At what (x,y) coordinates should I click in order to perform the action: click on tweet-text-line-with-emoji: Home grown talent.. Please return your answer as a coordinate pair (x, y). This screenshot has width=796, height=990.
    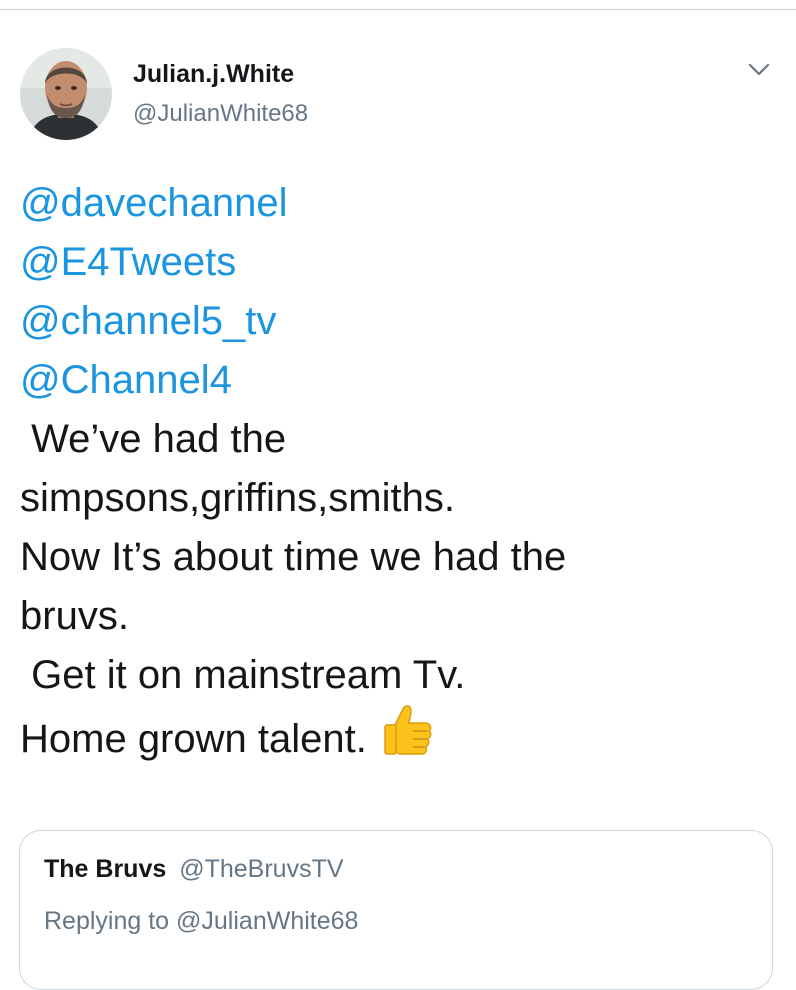
    Looking at the image, I should click on (400, 734).